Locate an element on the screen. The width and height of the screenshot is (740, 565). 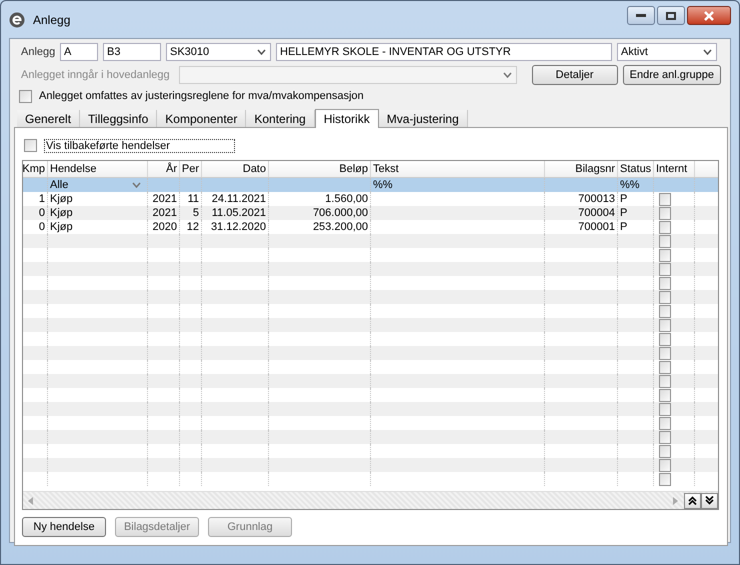
table-cell: 253.200,00 is located at coordinates (340, 227).